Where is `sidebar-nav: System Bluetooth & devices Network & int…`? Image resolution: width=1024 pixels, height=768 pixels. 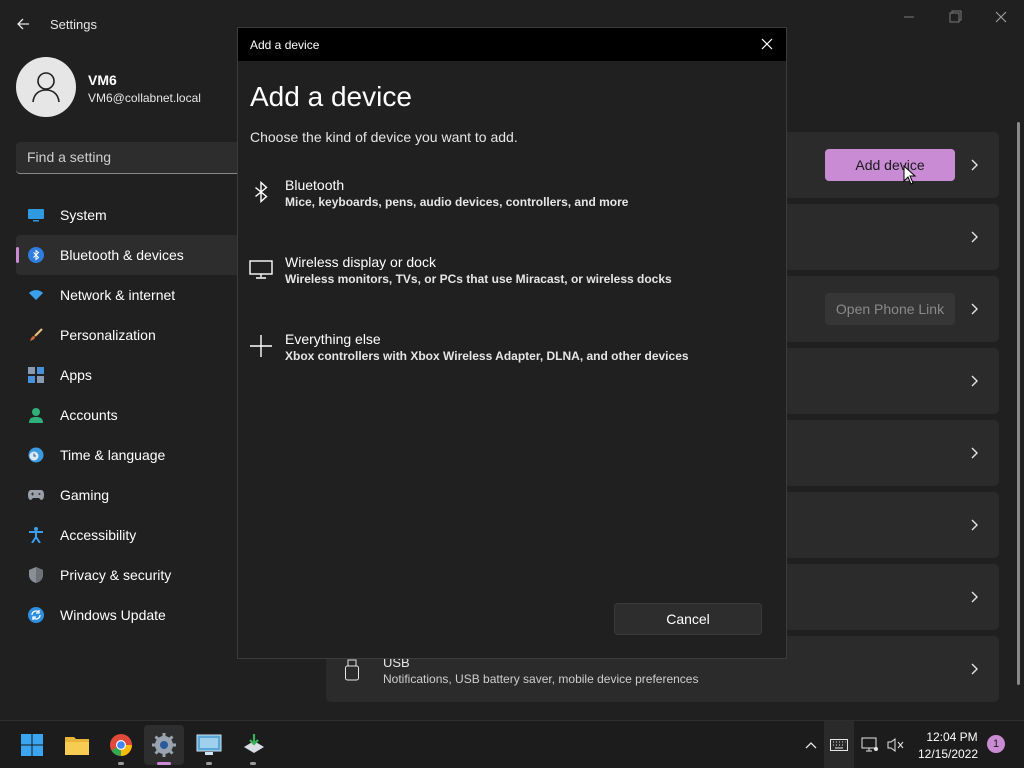 sidebar-nav: System Bluetooth & devices Network & int… is located at coordinates (128, 415).